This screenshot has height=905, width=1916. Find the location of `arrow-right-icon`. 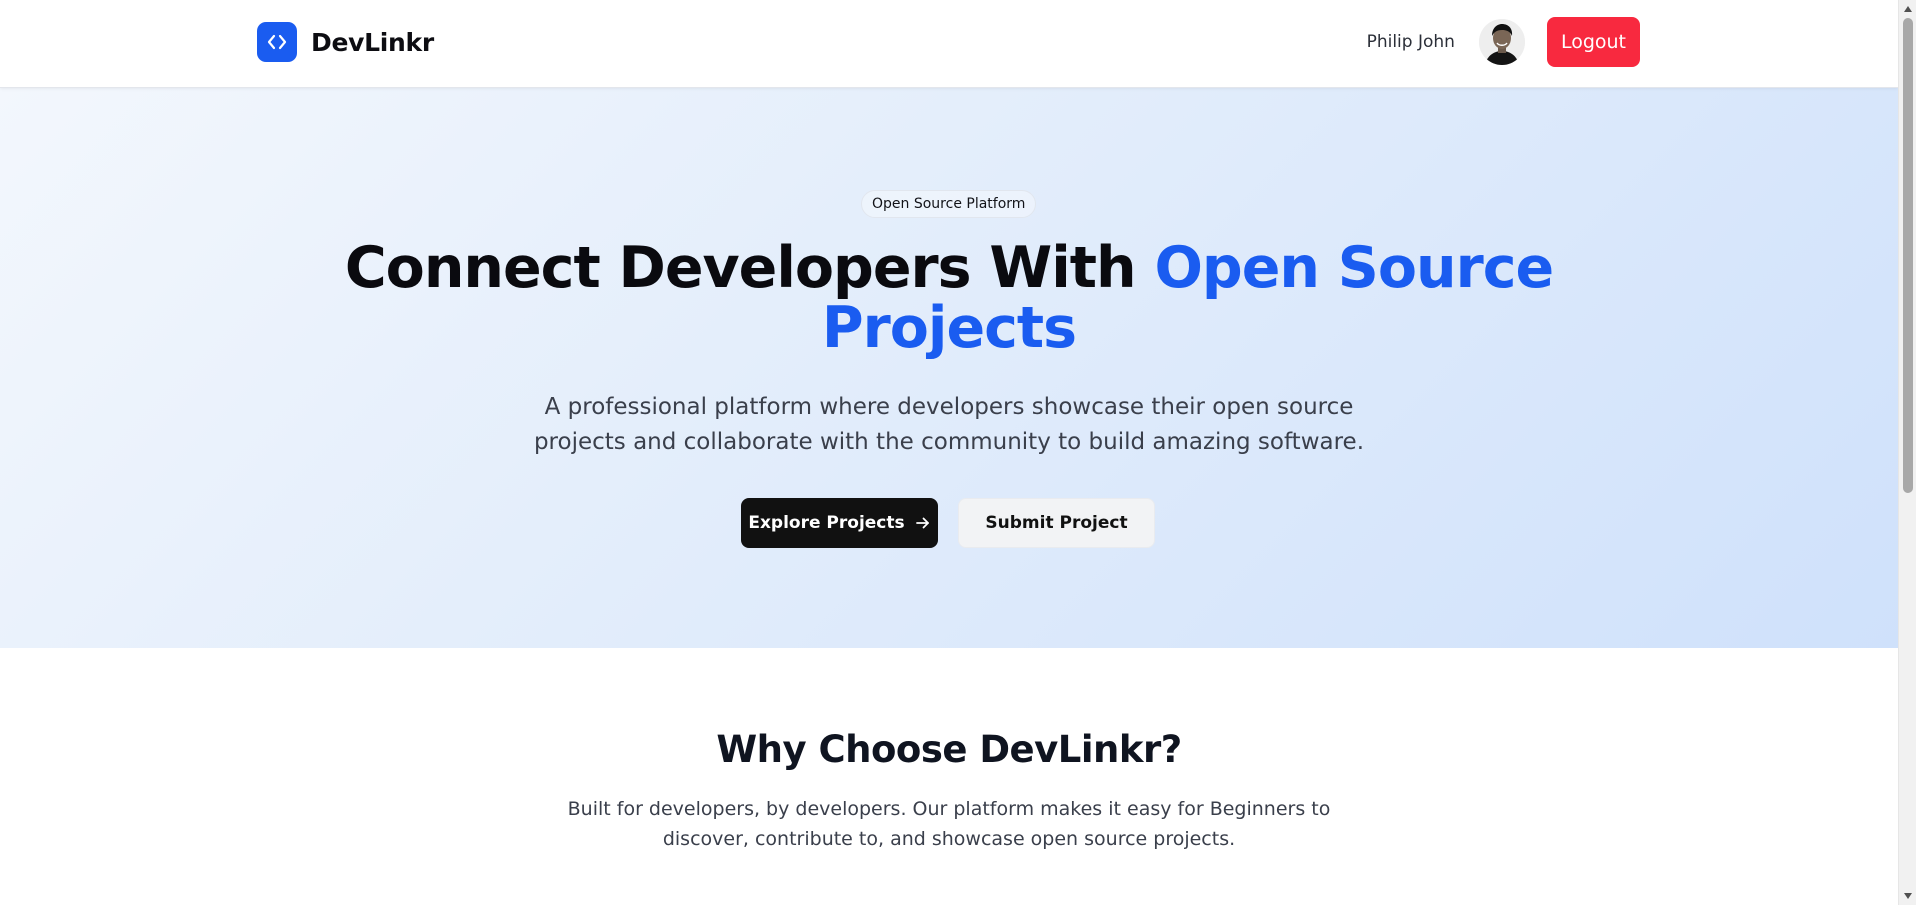

arrow-right-icon is located at coordinates (922, 523).